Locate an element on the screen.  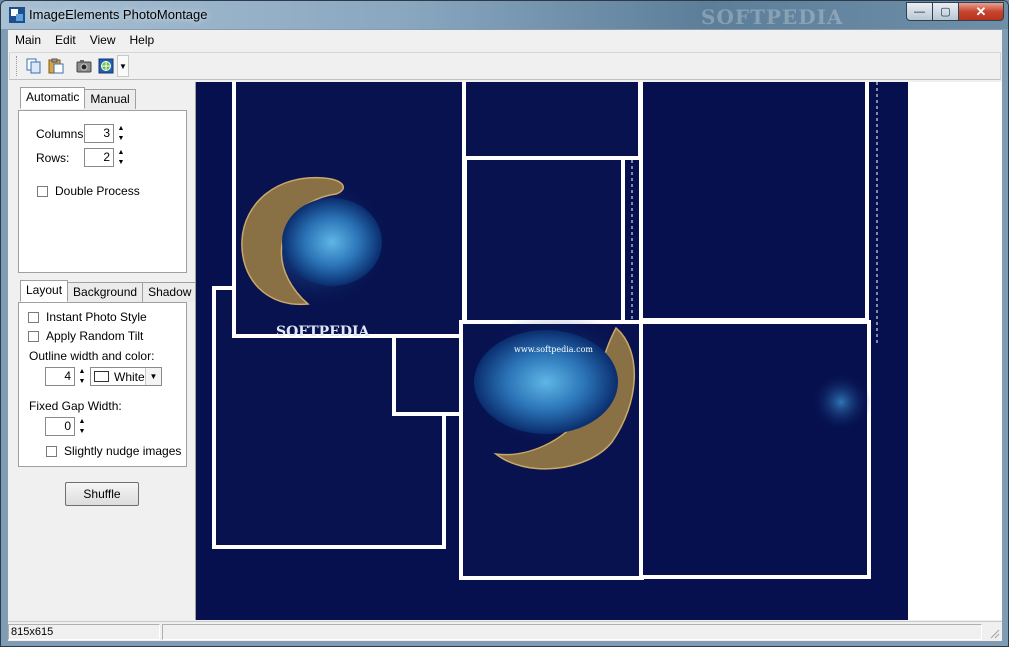
outline-color-swatch is located at coordinates (101, 376).